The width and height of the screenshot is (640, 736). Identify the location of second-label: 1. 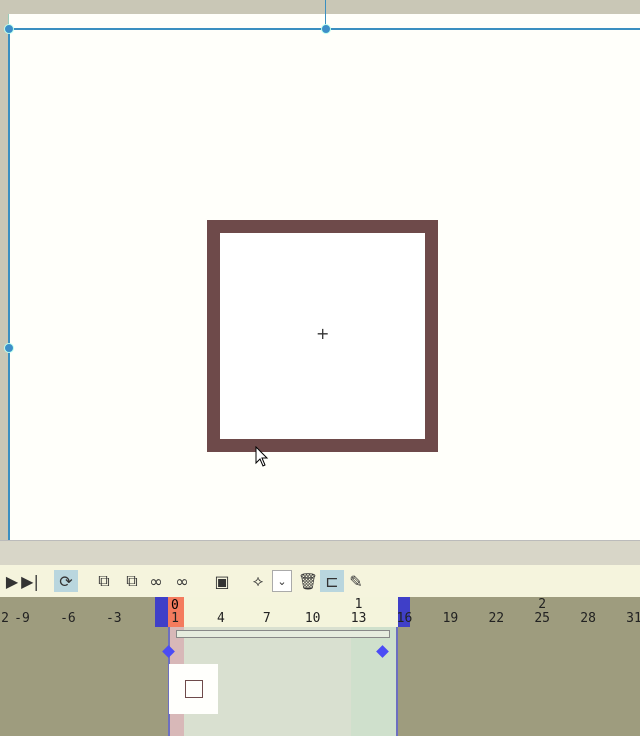
(358, 604).